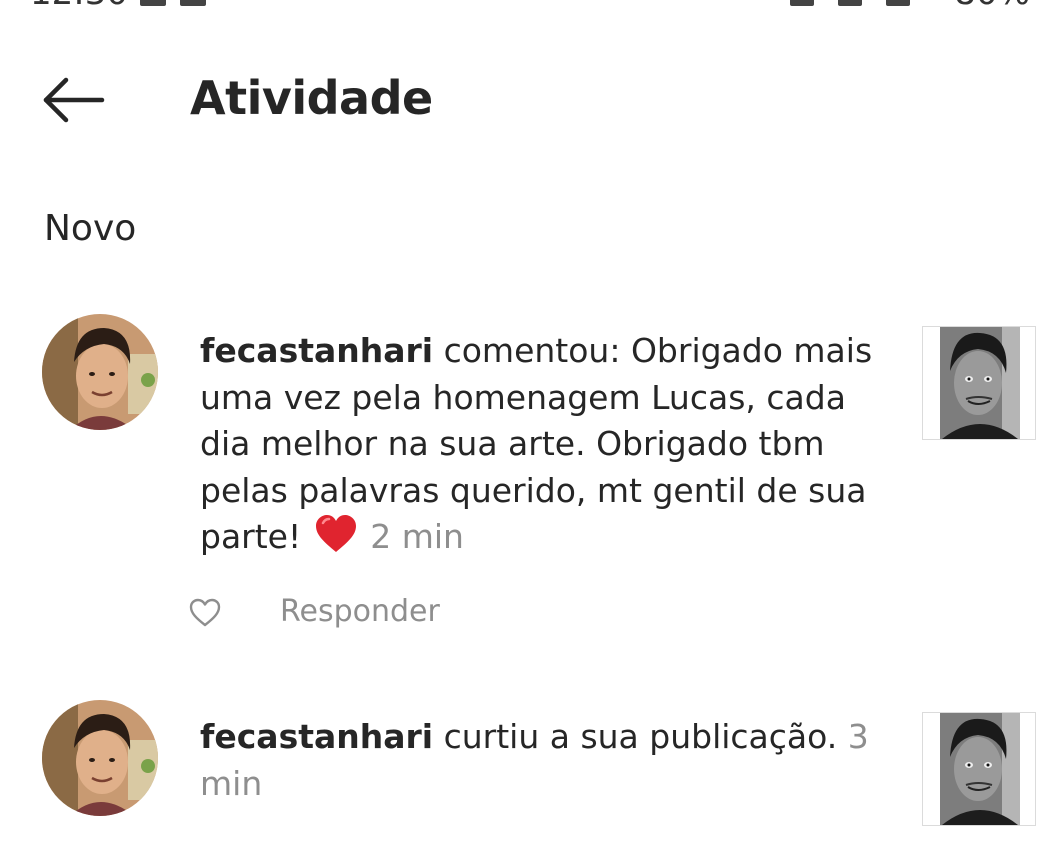 The height and width of the screenshot is (858, 1060). What do you see at coordinates (992, 5) in the screenshot?
I see `battery-level: 80%` at bounding box center [992, 5].